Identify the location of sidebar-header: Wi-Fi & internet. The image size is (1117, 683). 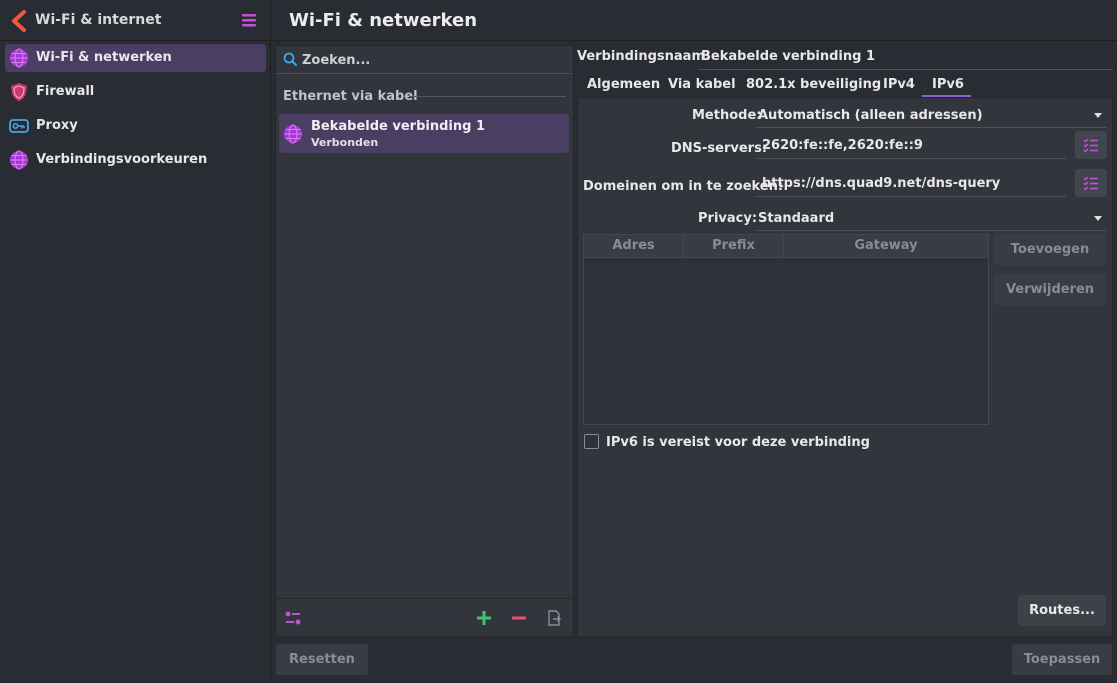
(135, 20).